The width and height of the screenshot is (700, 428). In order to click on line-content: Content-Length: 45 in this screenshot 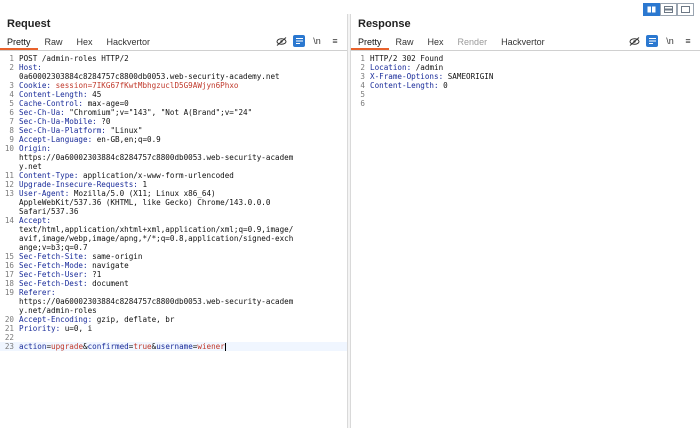, I will do `click(60, 94)`.